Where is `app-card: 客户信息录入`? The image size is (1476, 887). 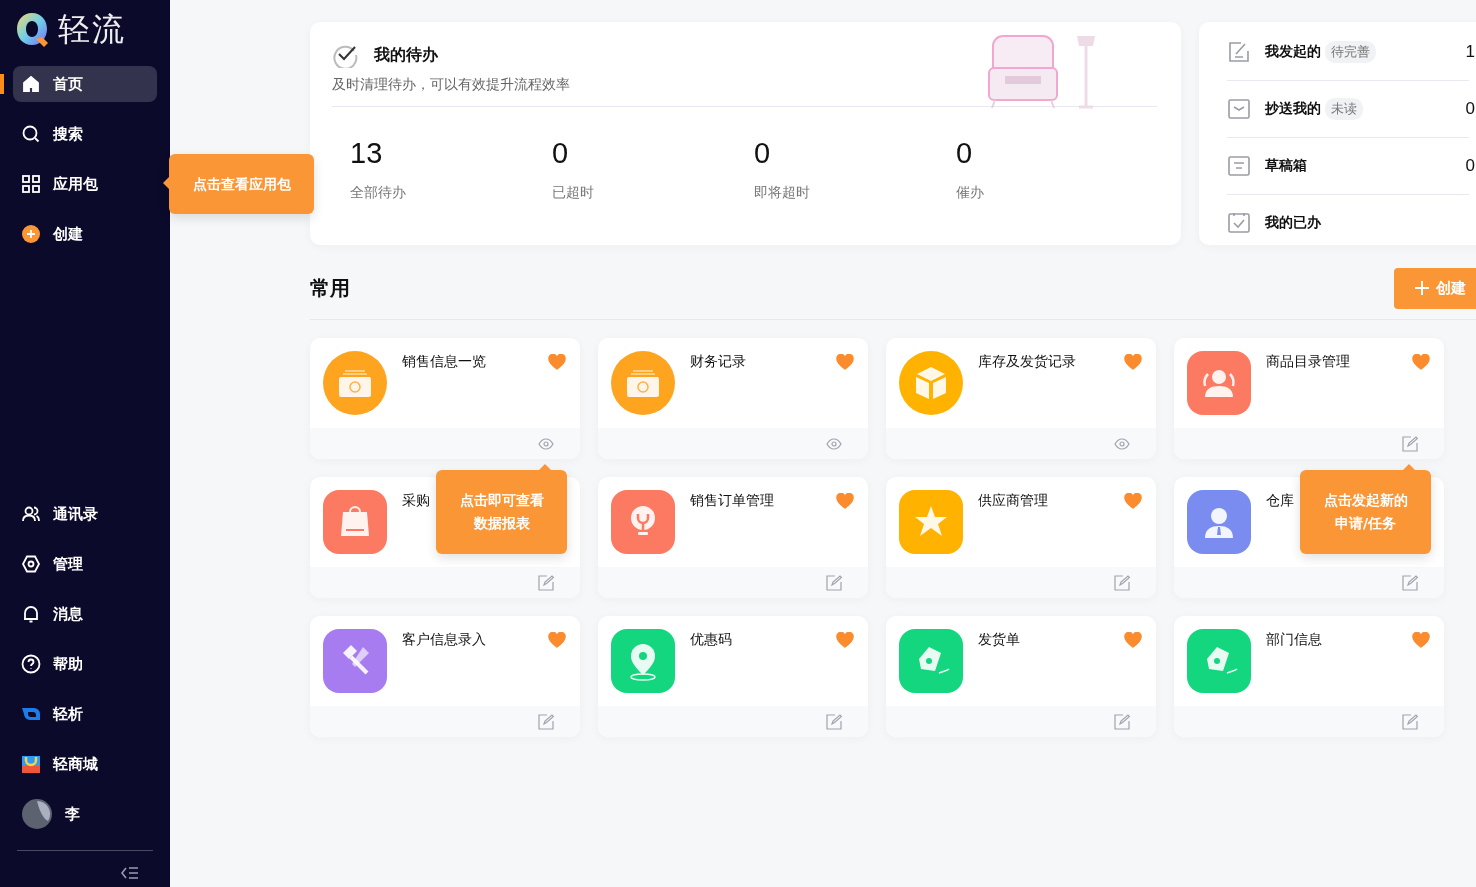 app-card: 客户信息录入 is located at coordinates (445, 676).